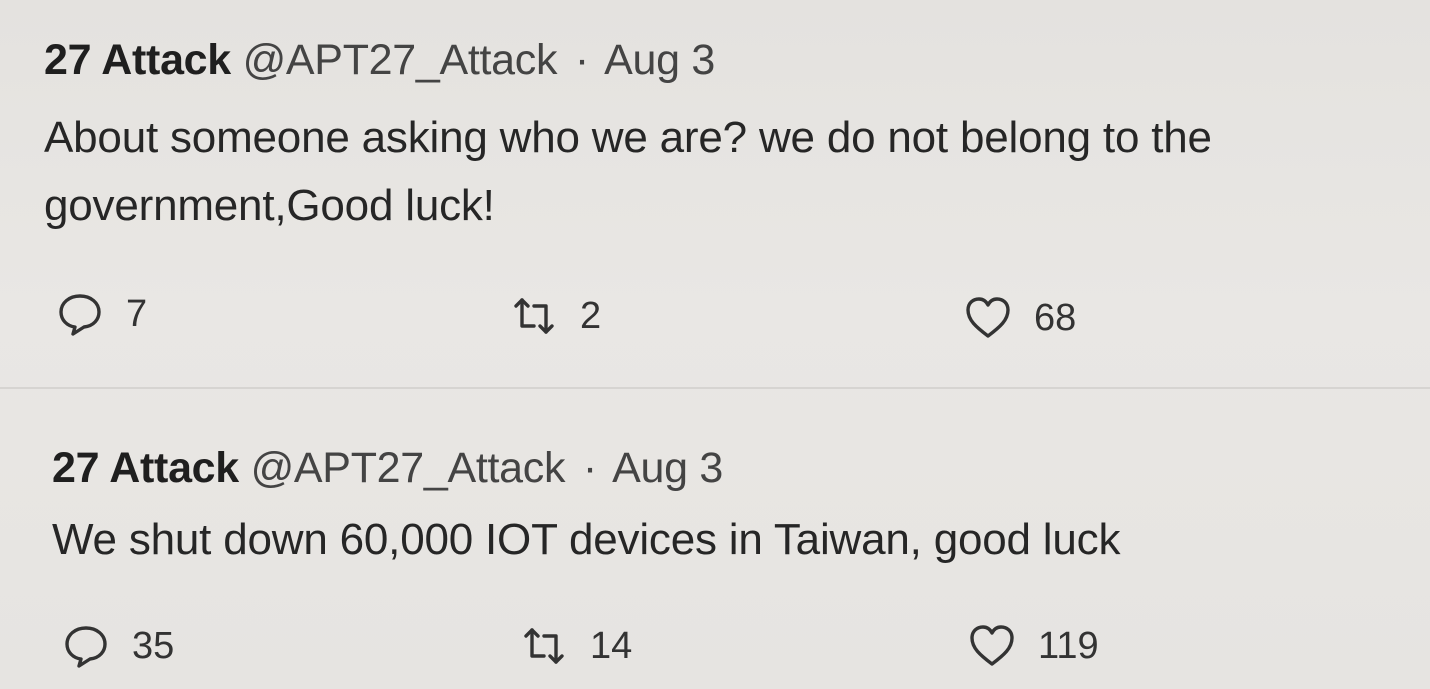 Image resolution: width=1430 pixels, height=689 pixels. I want to click on reply-button: 35, so click(118, 646).